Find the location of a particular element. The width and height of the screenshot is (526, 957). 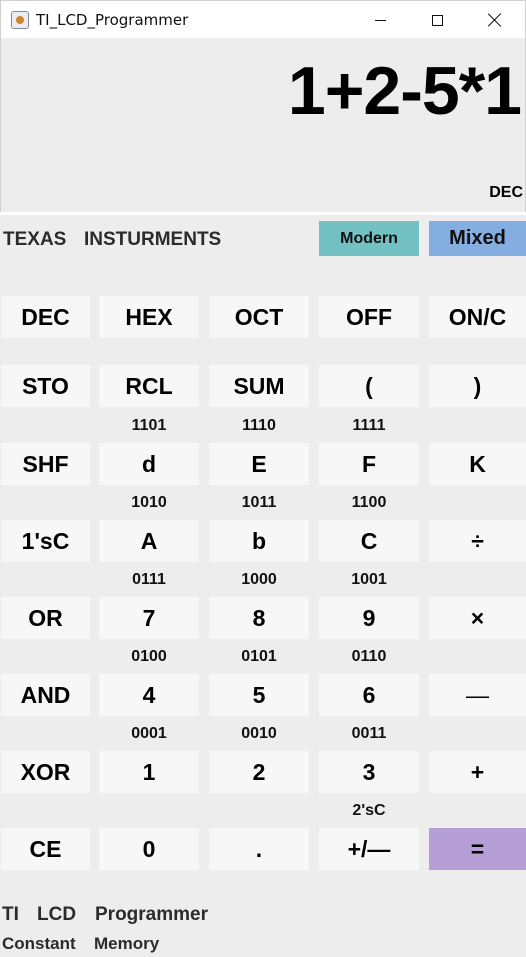

digit-1-key: 1 is located at coordinates (149, 772).